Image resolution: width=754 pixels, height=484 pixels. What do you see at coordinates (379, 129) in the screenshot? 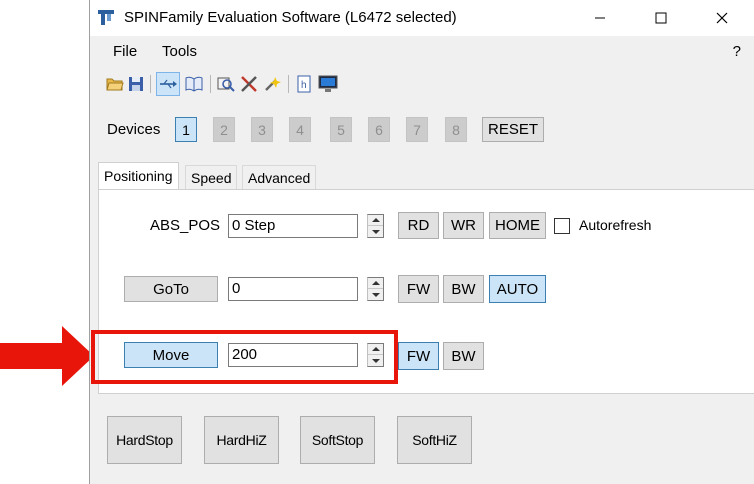
I see `device-6-button: 6` at bounding box center [379, 129].